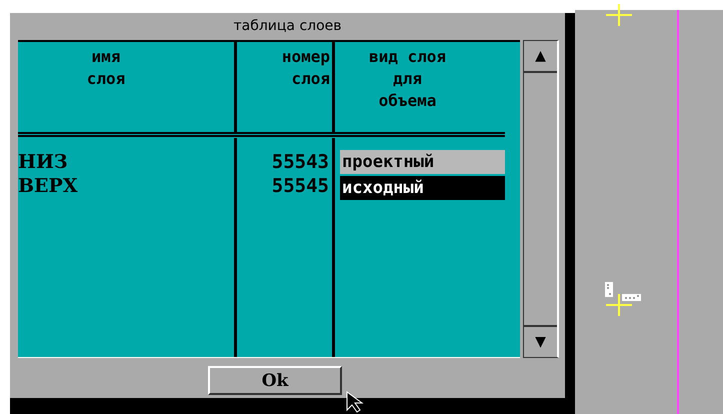 The height and width of the screenshot is (414, 723). I want to click on column-header: вид слоя для объема, so click(408, 79).